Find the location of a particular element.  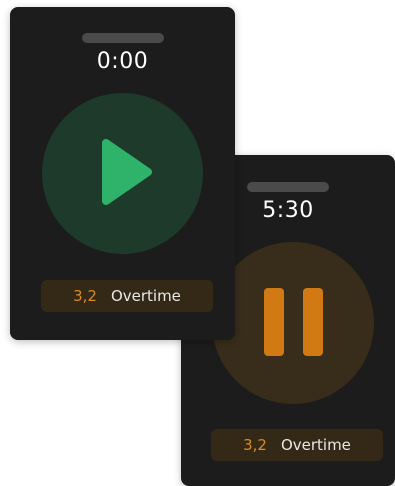

play-button is located at coordinates (122, 173).